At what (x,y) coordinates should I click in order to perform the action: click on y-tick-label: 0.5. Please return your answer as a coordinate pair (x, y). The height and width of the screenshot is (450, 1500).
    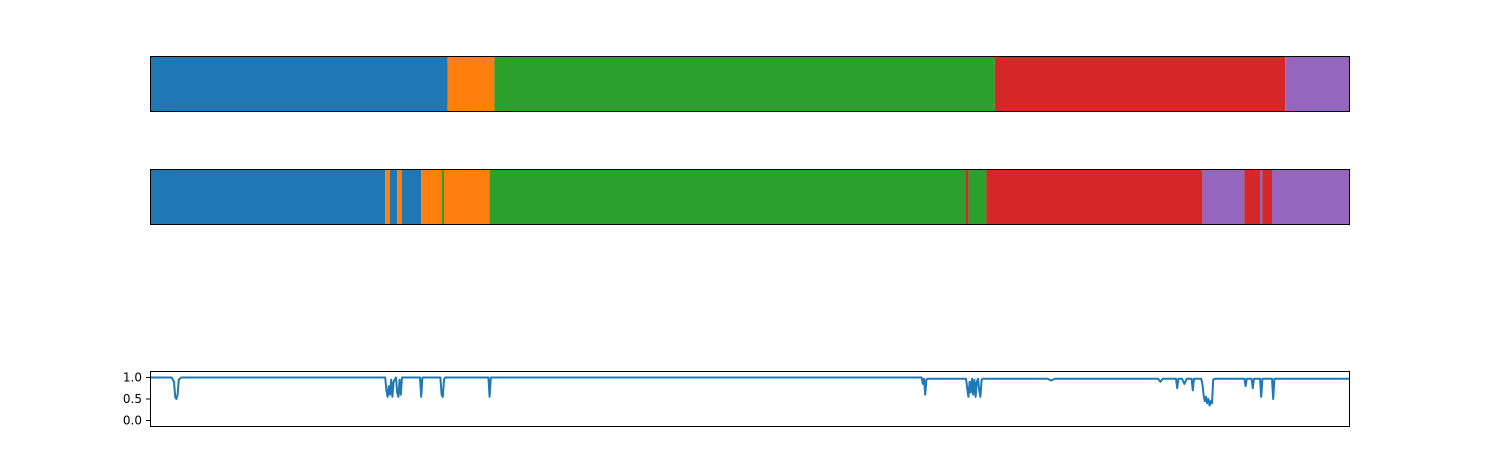
    Looking at the image, I should click on (132, 399).